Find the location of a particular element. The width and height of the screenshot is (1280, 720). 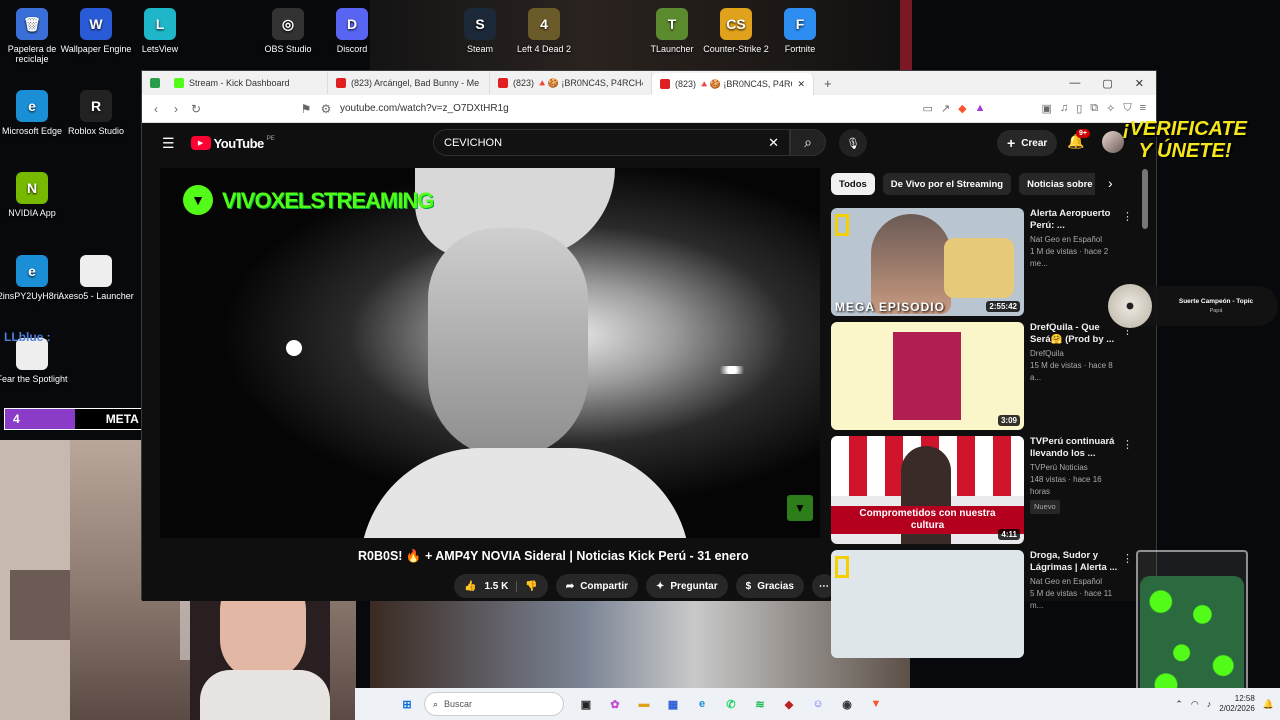

maximize-icon: ▢ is located at coordinates (1107, 83).